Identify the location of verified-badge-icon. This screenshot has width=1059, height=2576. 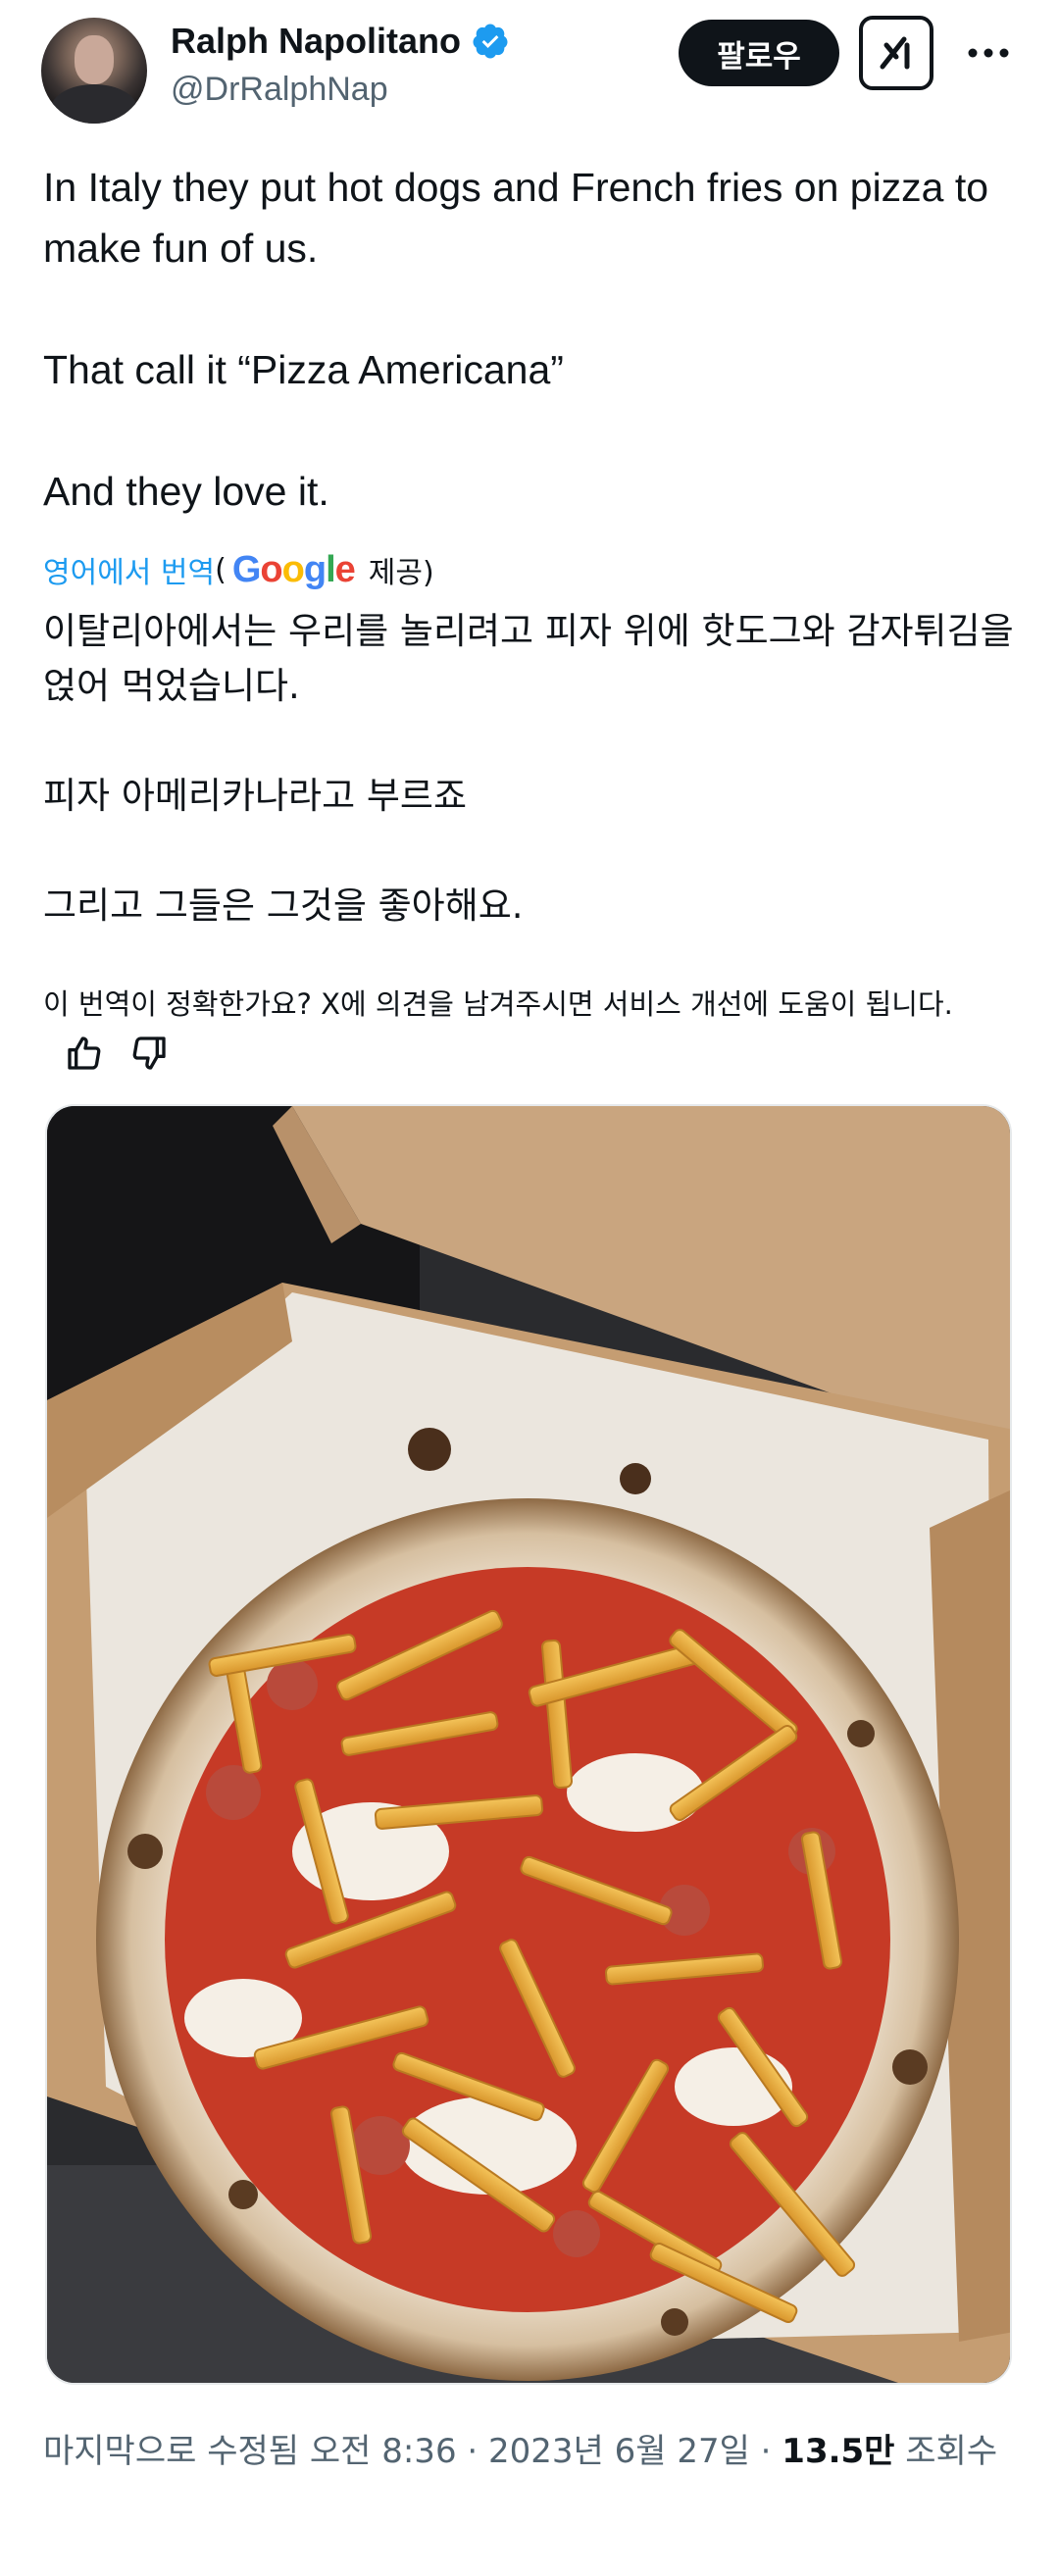
(490, 42).